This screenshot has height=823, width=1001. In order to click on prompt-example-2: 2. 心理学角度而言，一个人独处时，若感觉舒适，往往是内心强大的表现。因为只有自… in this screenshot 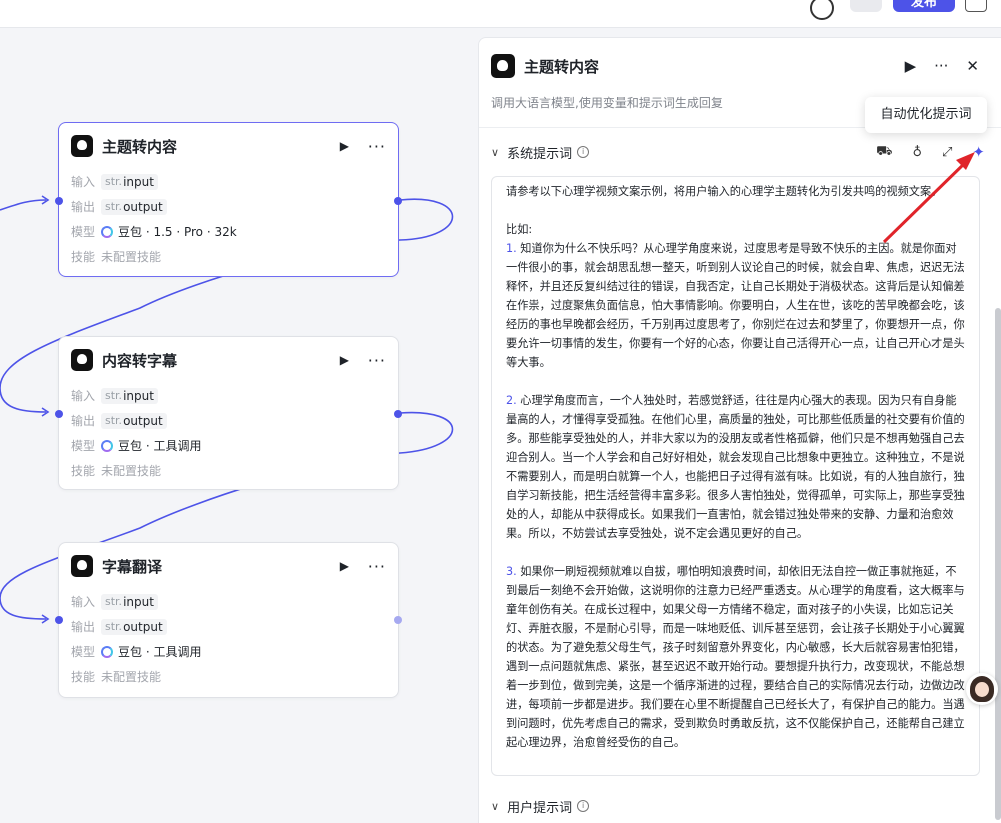, I will do `click(735, 467)`.